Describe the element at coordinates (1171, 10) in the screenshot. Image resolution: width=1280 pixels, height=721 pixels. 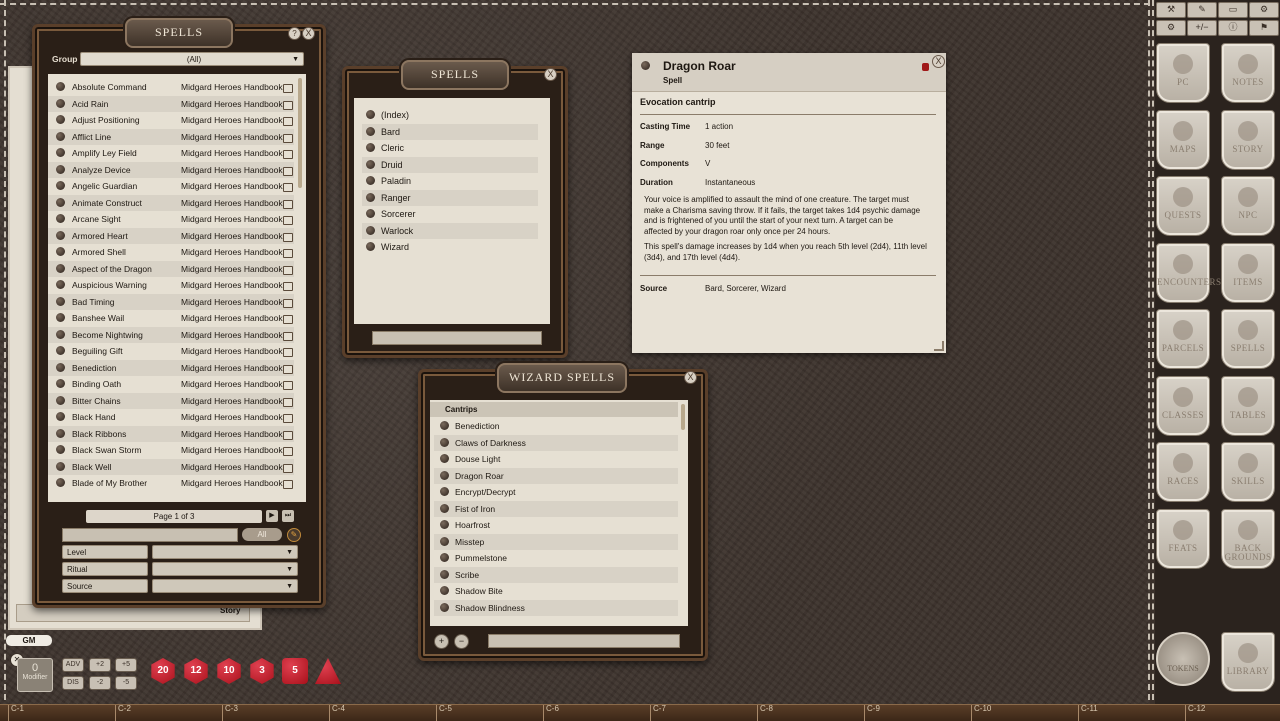
I see `tool-button: ⚒` at that location.